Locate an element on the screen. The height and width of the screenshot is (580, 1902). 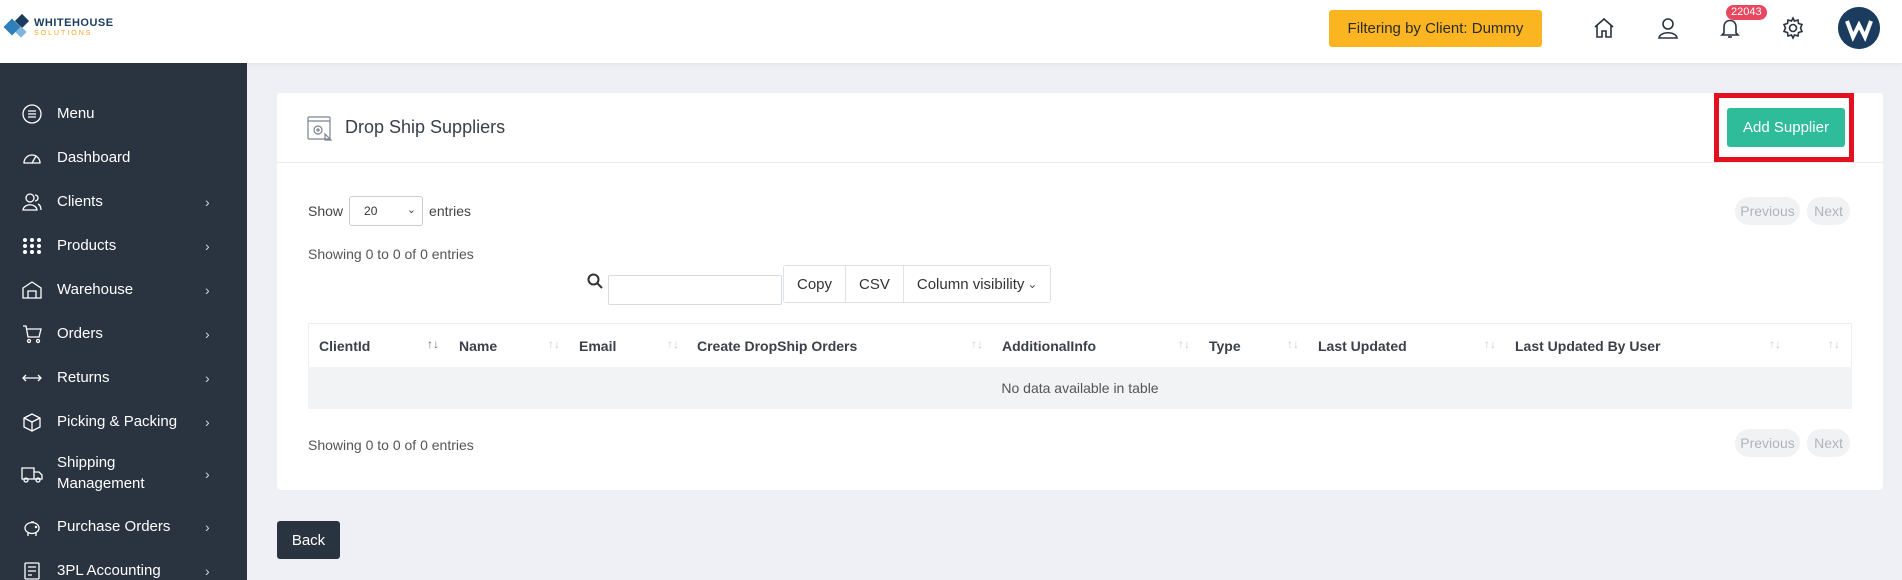
sidebar-item-label: Purchase Orders is located at coordinates (114, 526).